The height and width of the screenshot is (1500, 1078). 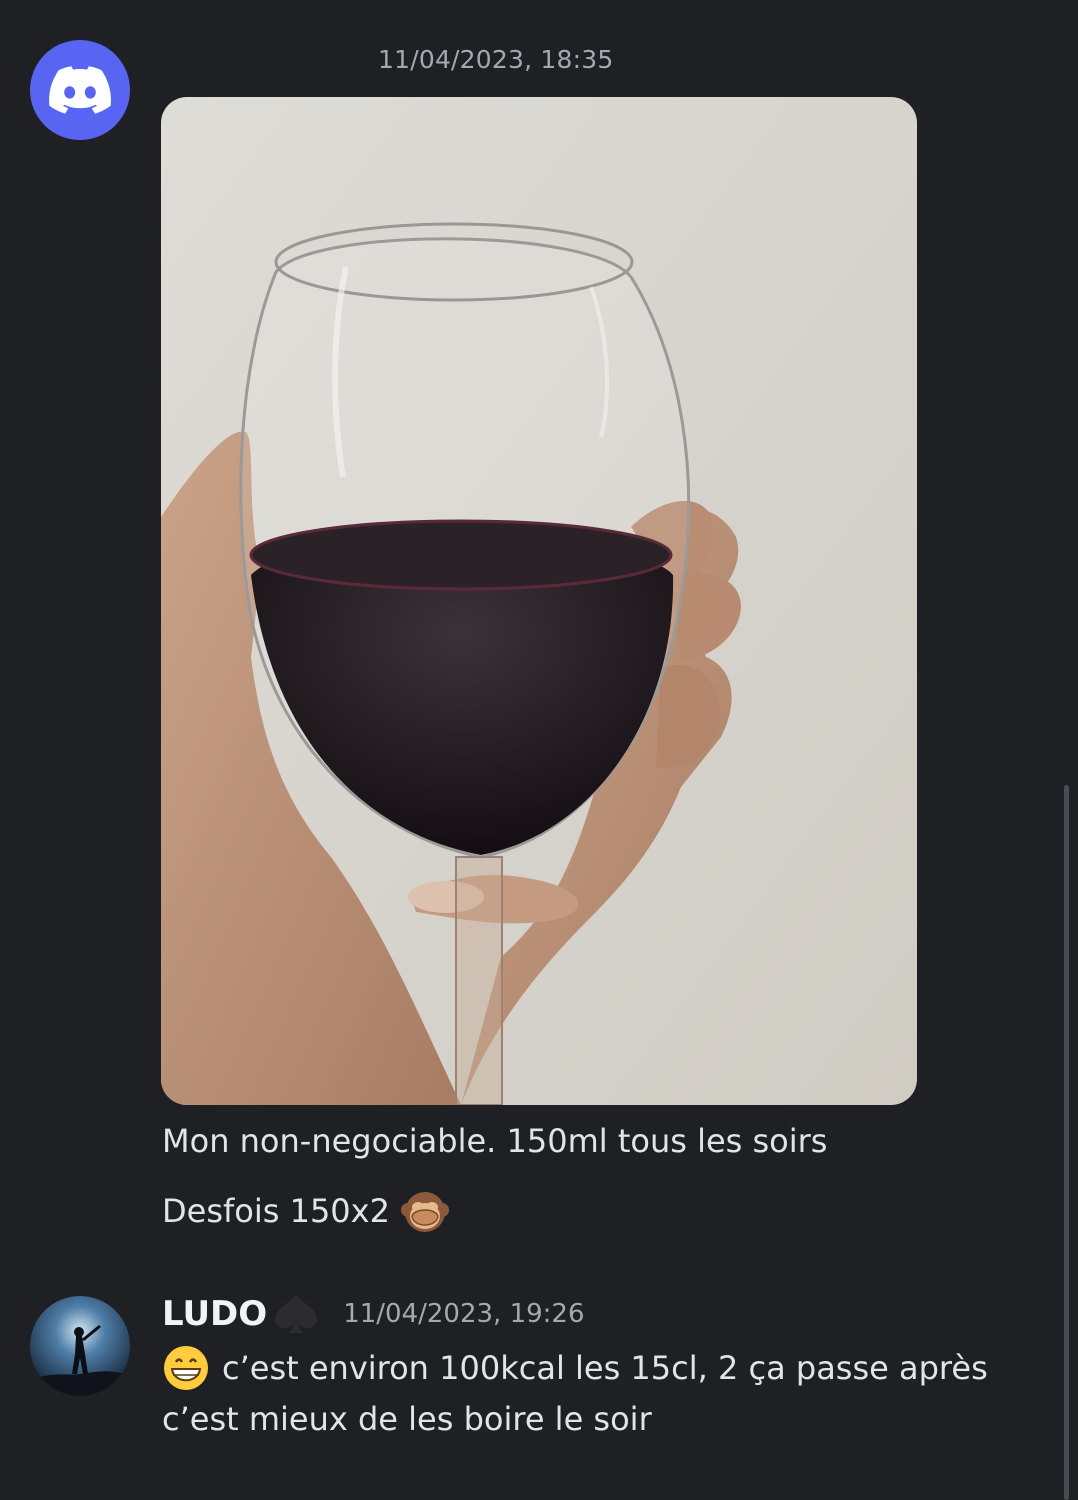 I want to click on message-timestamp: 11/04/2023, 19:26, so click(x=464, y=1314).